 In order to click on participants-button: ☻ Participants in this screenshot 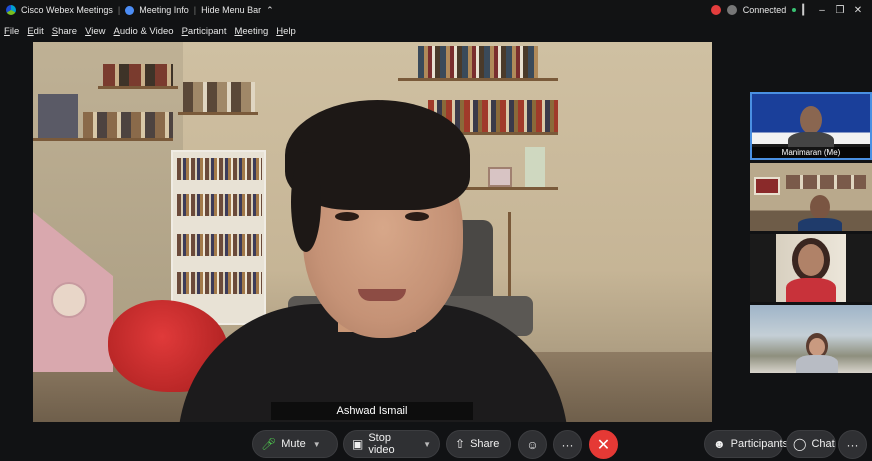, I will do `click(746, 444)`.